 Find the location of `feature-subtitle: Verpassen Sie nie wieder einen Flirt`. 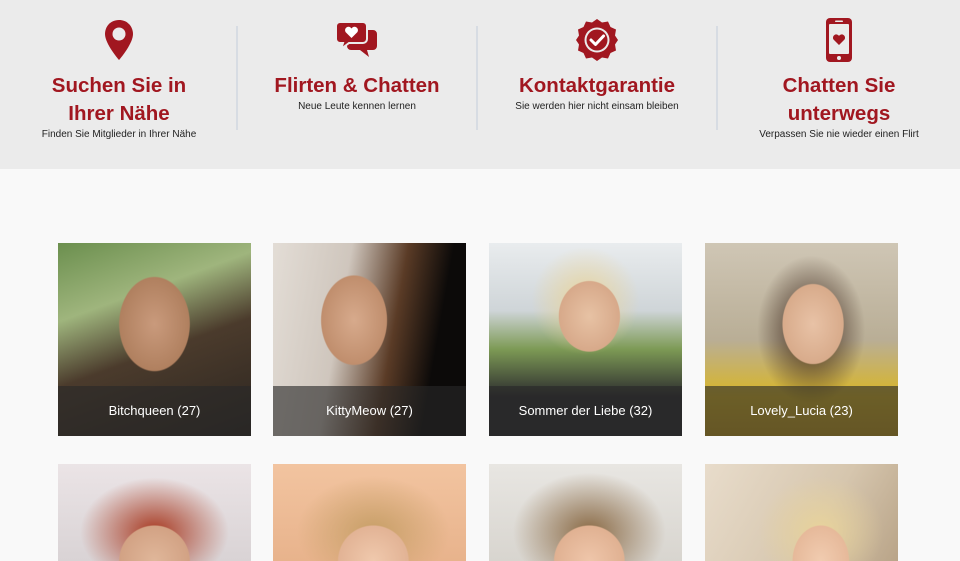

feature-subtitle: Verpassen Sie nie wieder einen Flirt is located at coordinates (839, 134).